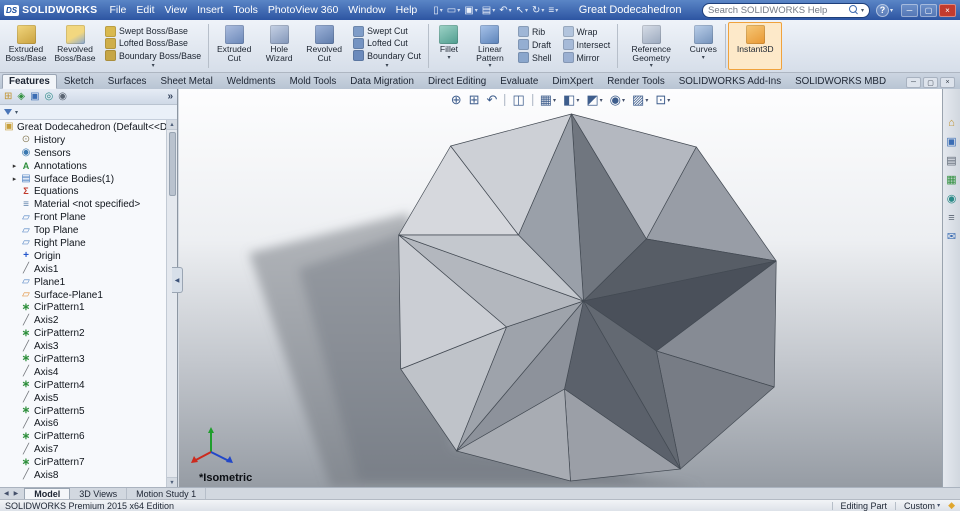 This screenshot has height=511, width=960. Describe the element at coordinates (83, 436) in the screenshot. I see `tree-item: ▸ CirPattern6` at that location.